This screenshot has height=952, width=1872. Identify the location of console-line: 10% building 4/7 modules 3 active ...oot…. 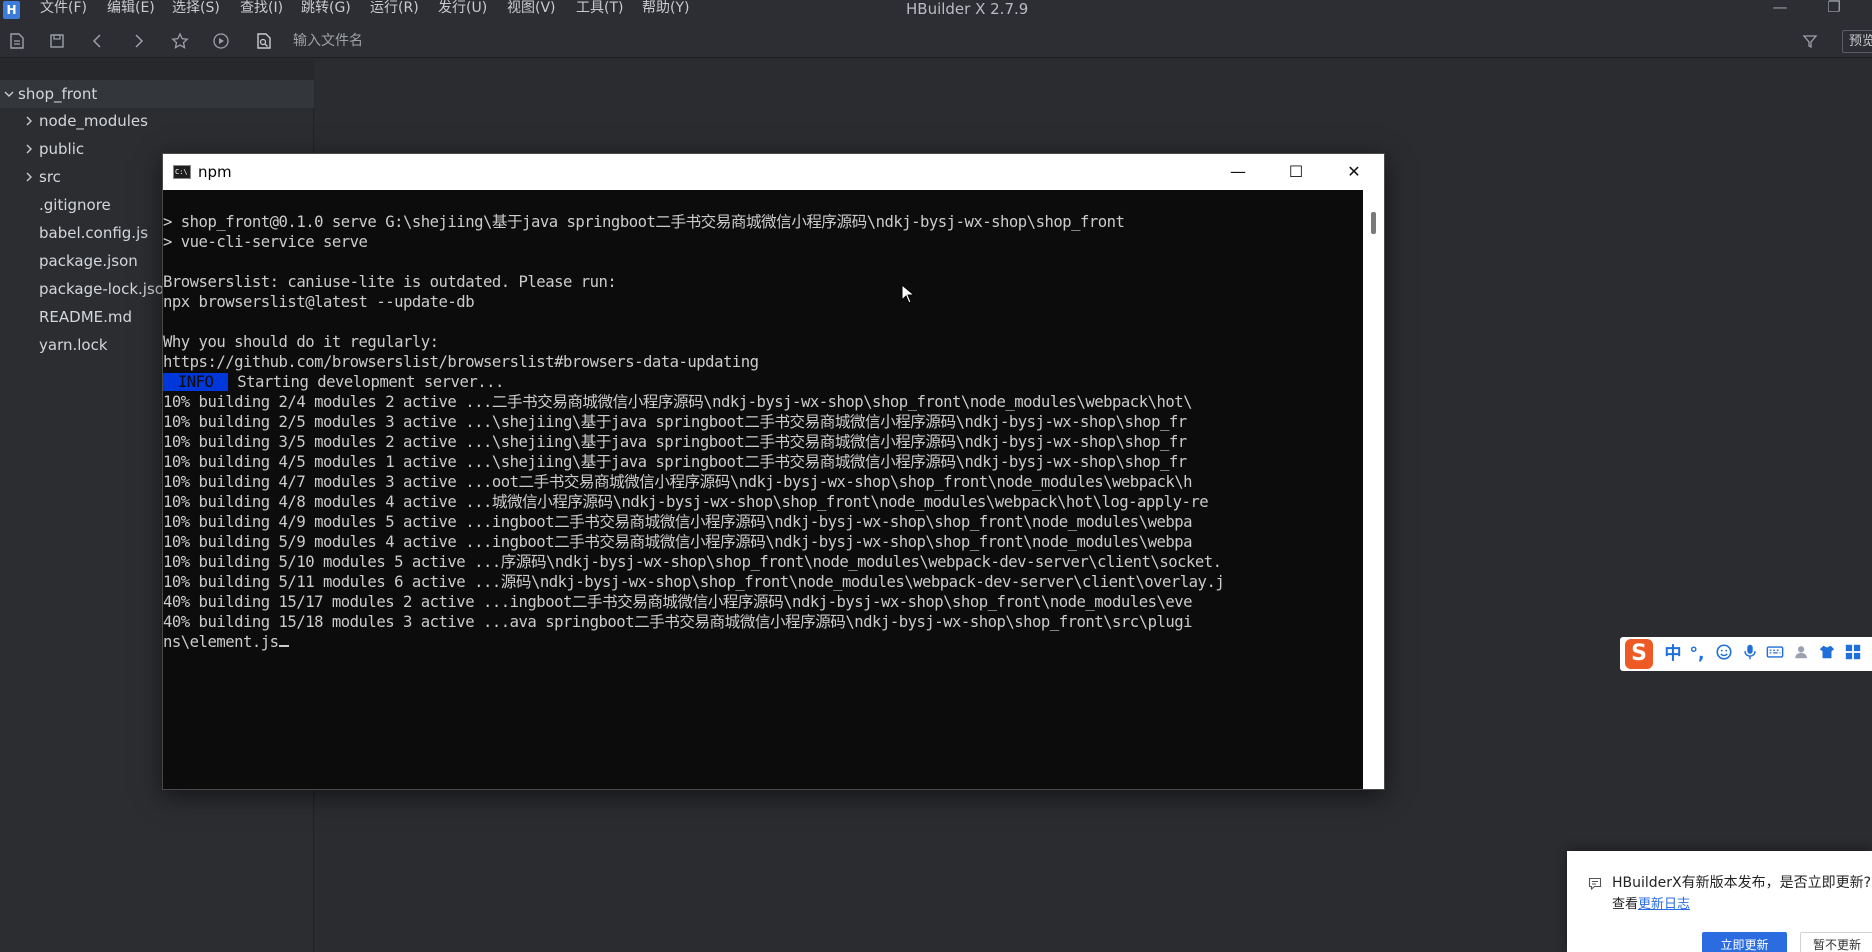
(678, 482).